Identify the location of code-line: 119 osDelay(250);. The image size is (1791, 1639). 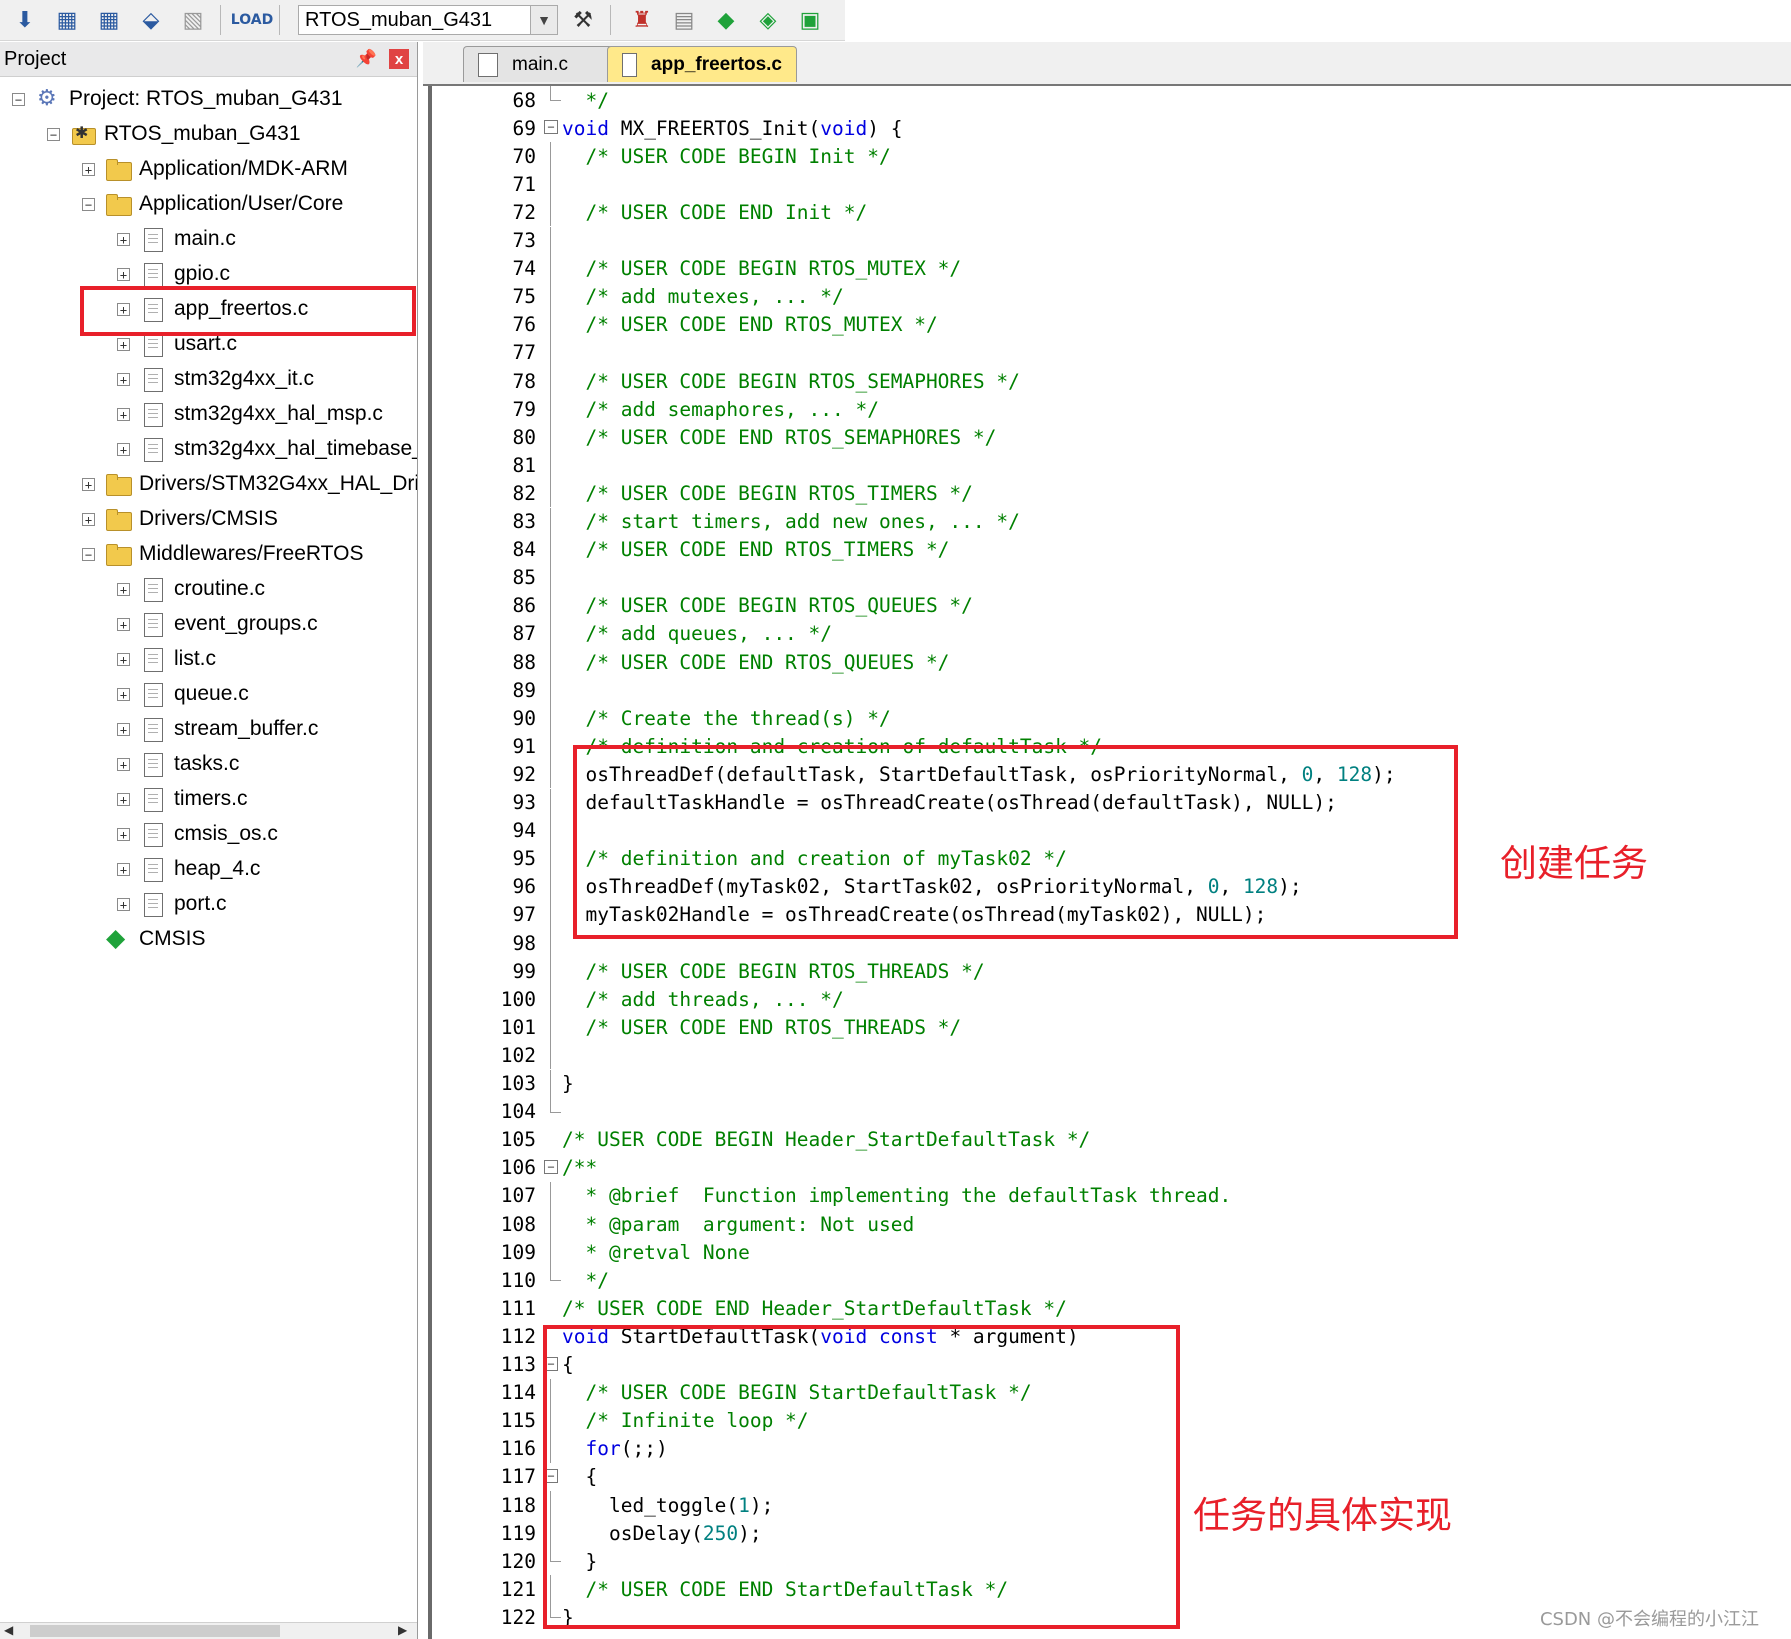
(1111, 1533).